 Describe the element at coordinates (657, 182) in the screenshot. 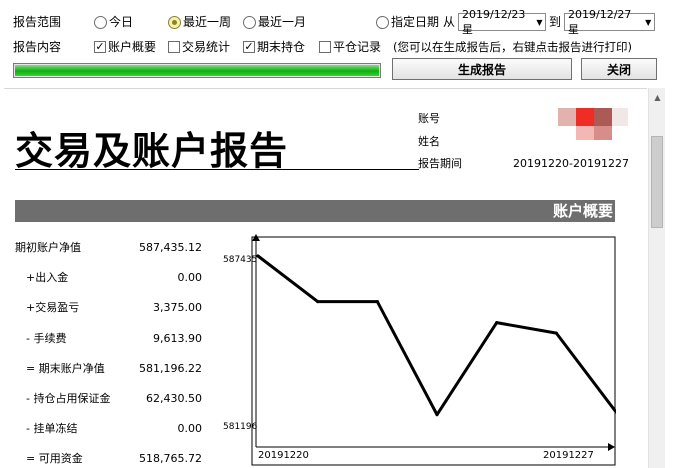

I see `scrollbar-thumb` at that location.